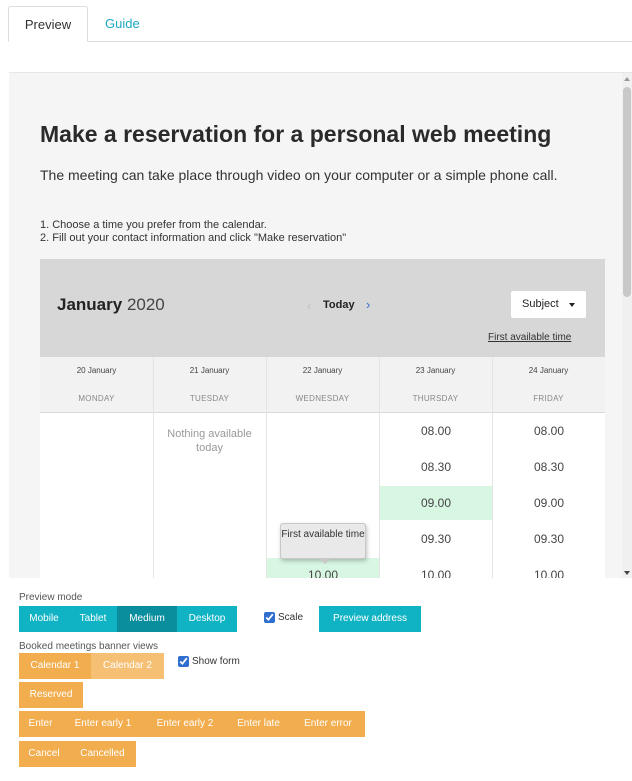 Image resolution: width=632 pixels, height=781 pixels. What do you see at coordinates (183, 661) in the screenshot?
I see `show-form-checkbox-input` at bounding box center [183, 661].